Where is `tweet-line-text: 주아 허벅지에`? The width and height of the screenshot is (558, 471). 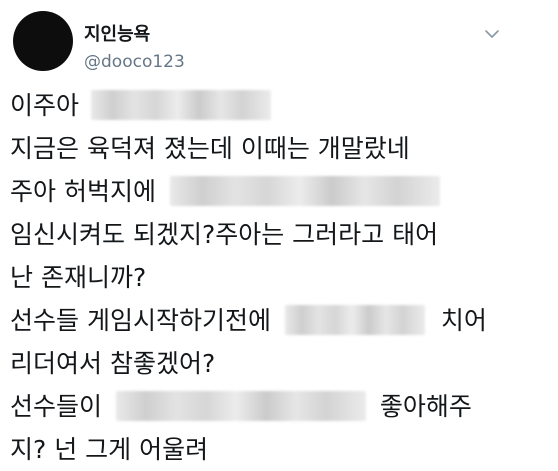 tweet-line-text: 주아 허벅지에 is located at coordinates (83, 191).